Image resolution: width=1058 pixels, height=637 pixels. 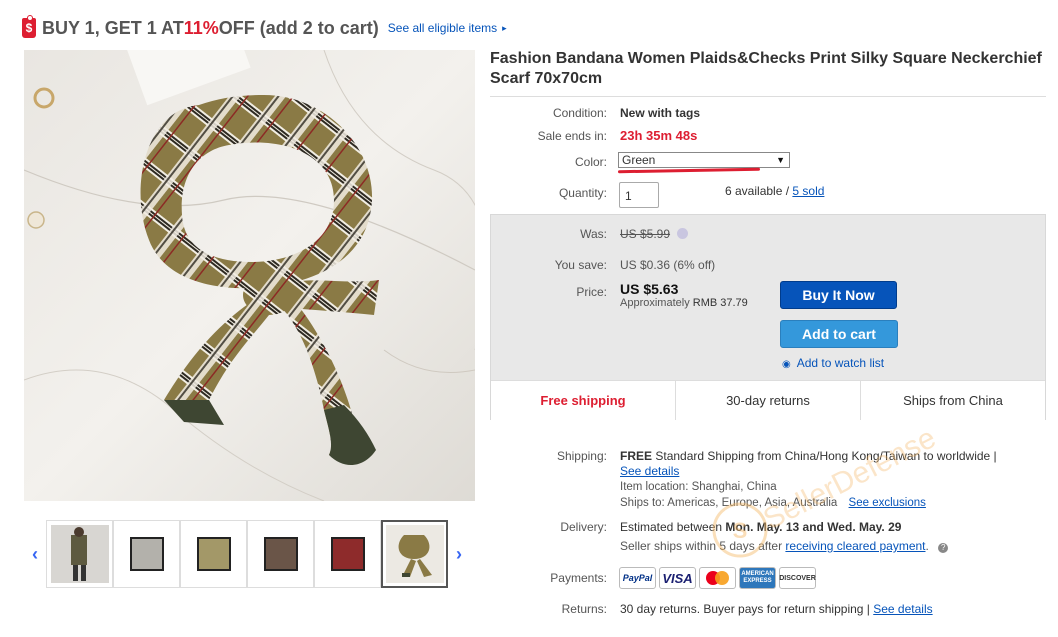 What do you see at coordinates (201, 27) in the screenshot?
I see `promo-percent: 11%` at bounding box center [201, 27].